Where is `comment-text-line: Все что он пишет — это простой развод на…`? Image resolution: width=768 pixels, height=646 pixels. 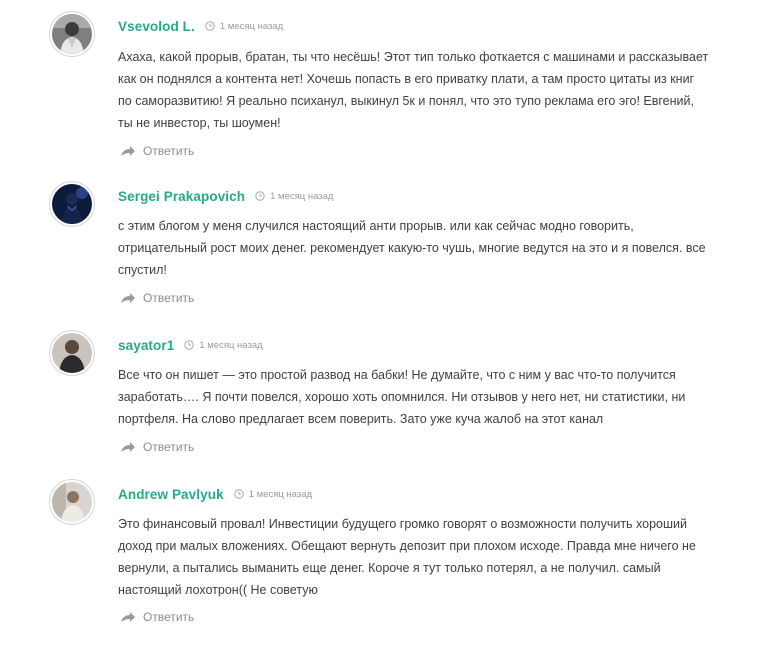
comment-text-line: Все что он пишет — это простой развод на… is located at coordinates (397, 375).